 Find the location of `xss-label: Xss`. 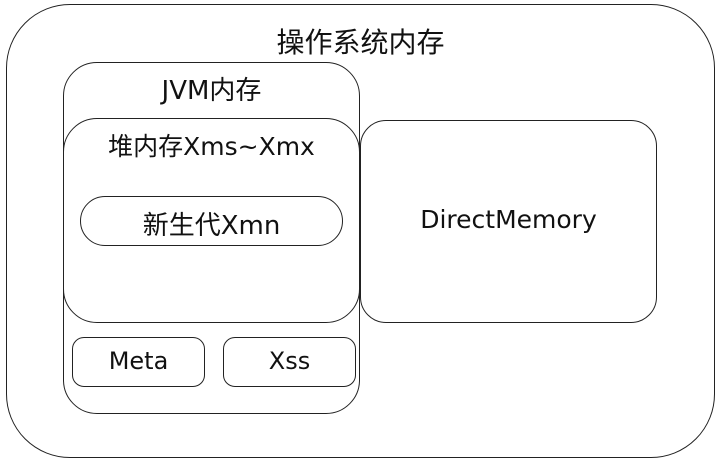

xss-label: Xss is located at coordinates (289, 361).